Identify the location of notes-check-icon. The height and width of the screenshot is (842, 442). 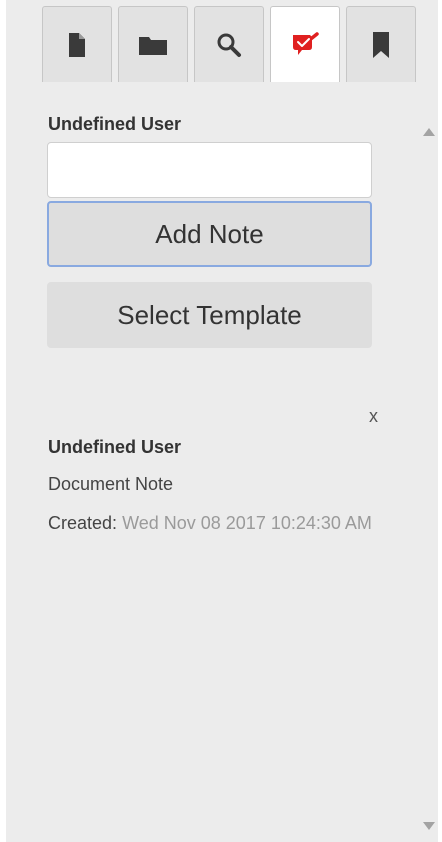
(306, 43).